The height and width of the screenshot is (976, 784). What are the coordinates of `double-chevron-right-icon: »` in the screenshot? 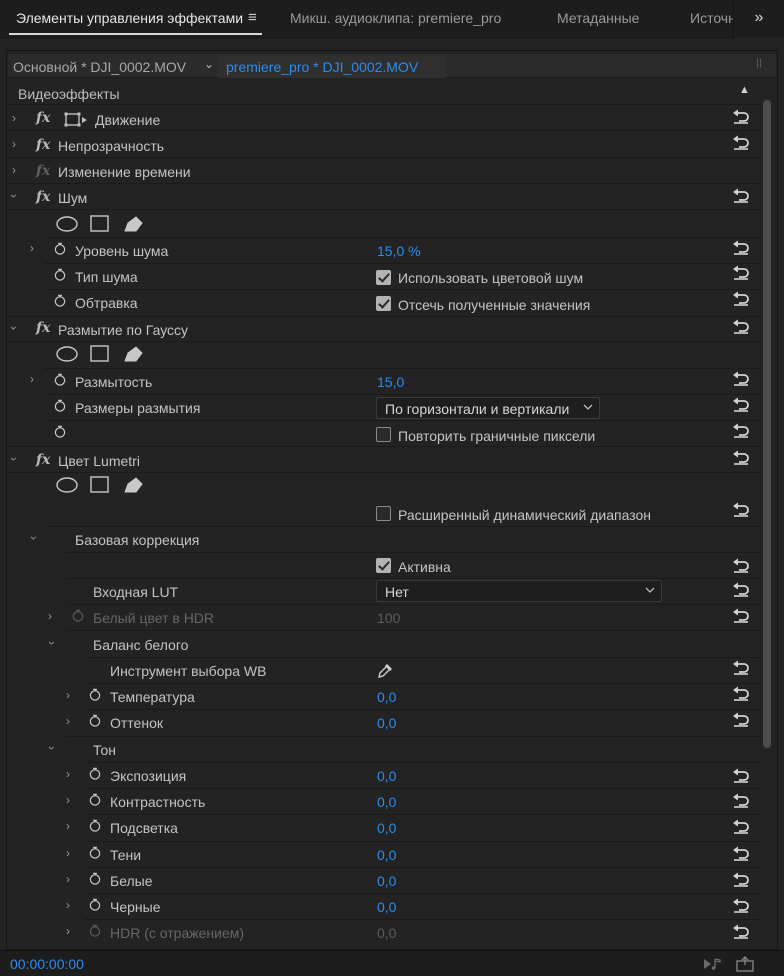 It's located at (758, 19).